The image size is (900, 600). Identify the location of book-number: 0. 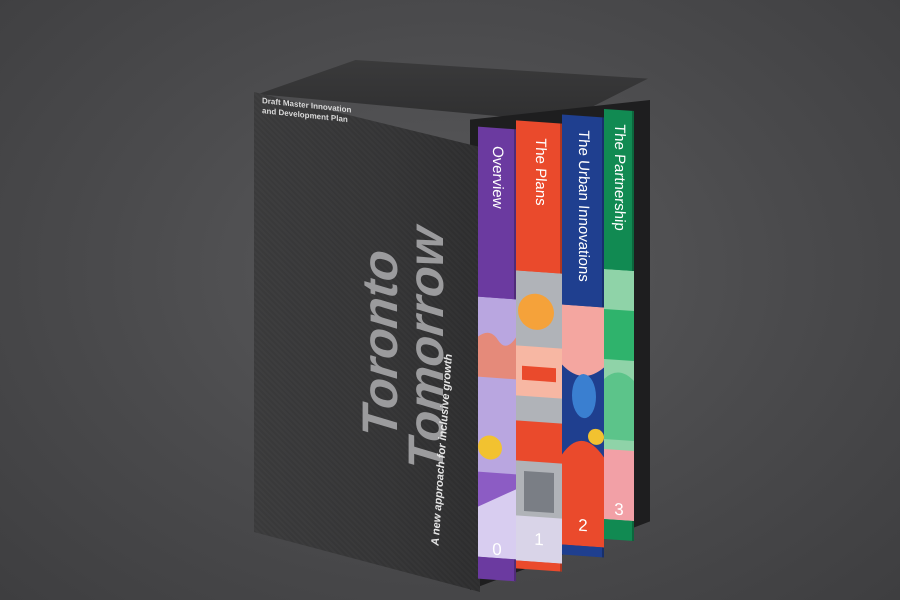
(497, 549).